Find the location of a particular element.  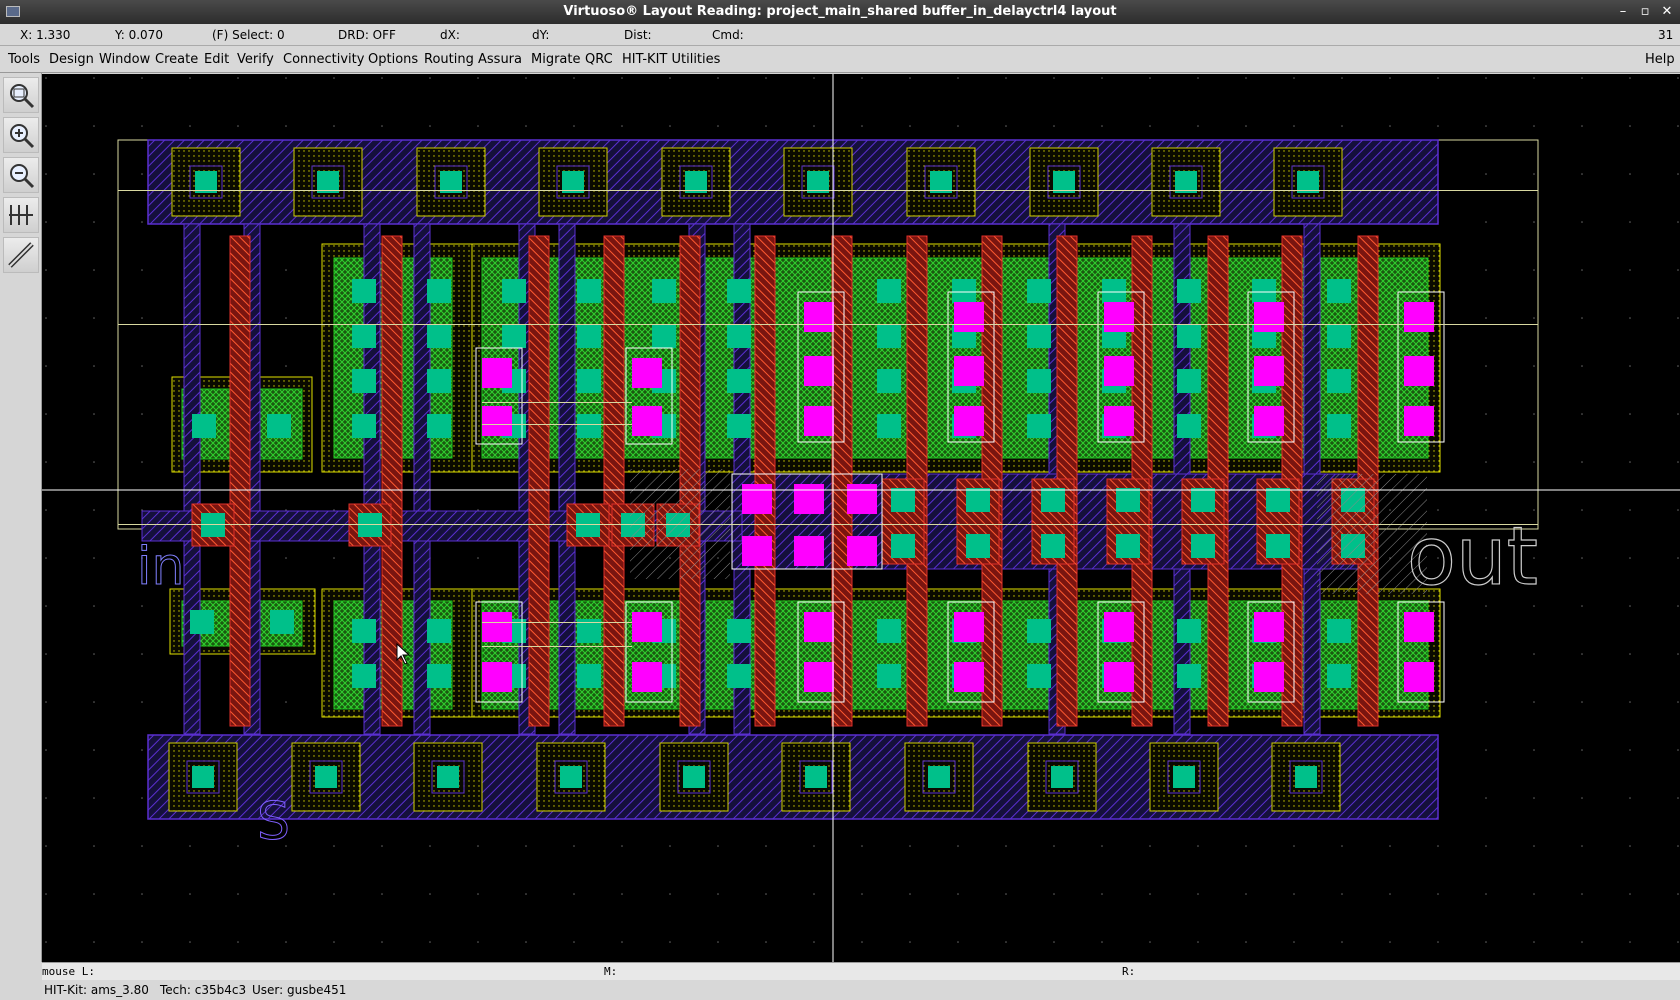

menu-qrc: QRC is located at coordinates (599, 59).